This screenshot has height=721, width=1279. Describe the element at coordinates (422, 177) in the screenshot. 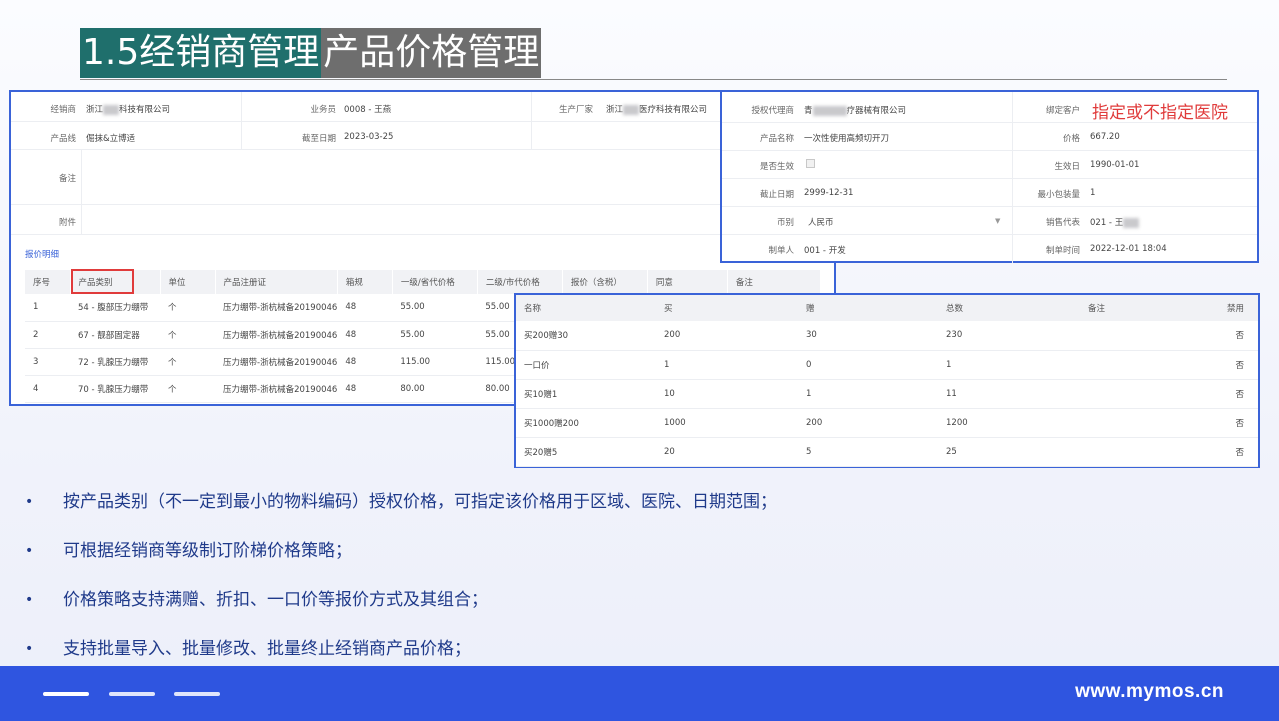

I see `form-row-remark: 备注` at that location.